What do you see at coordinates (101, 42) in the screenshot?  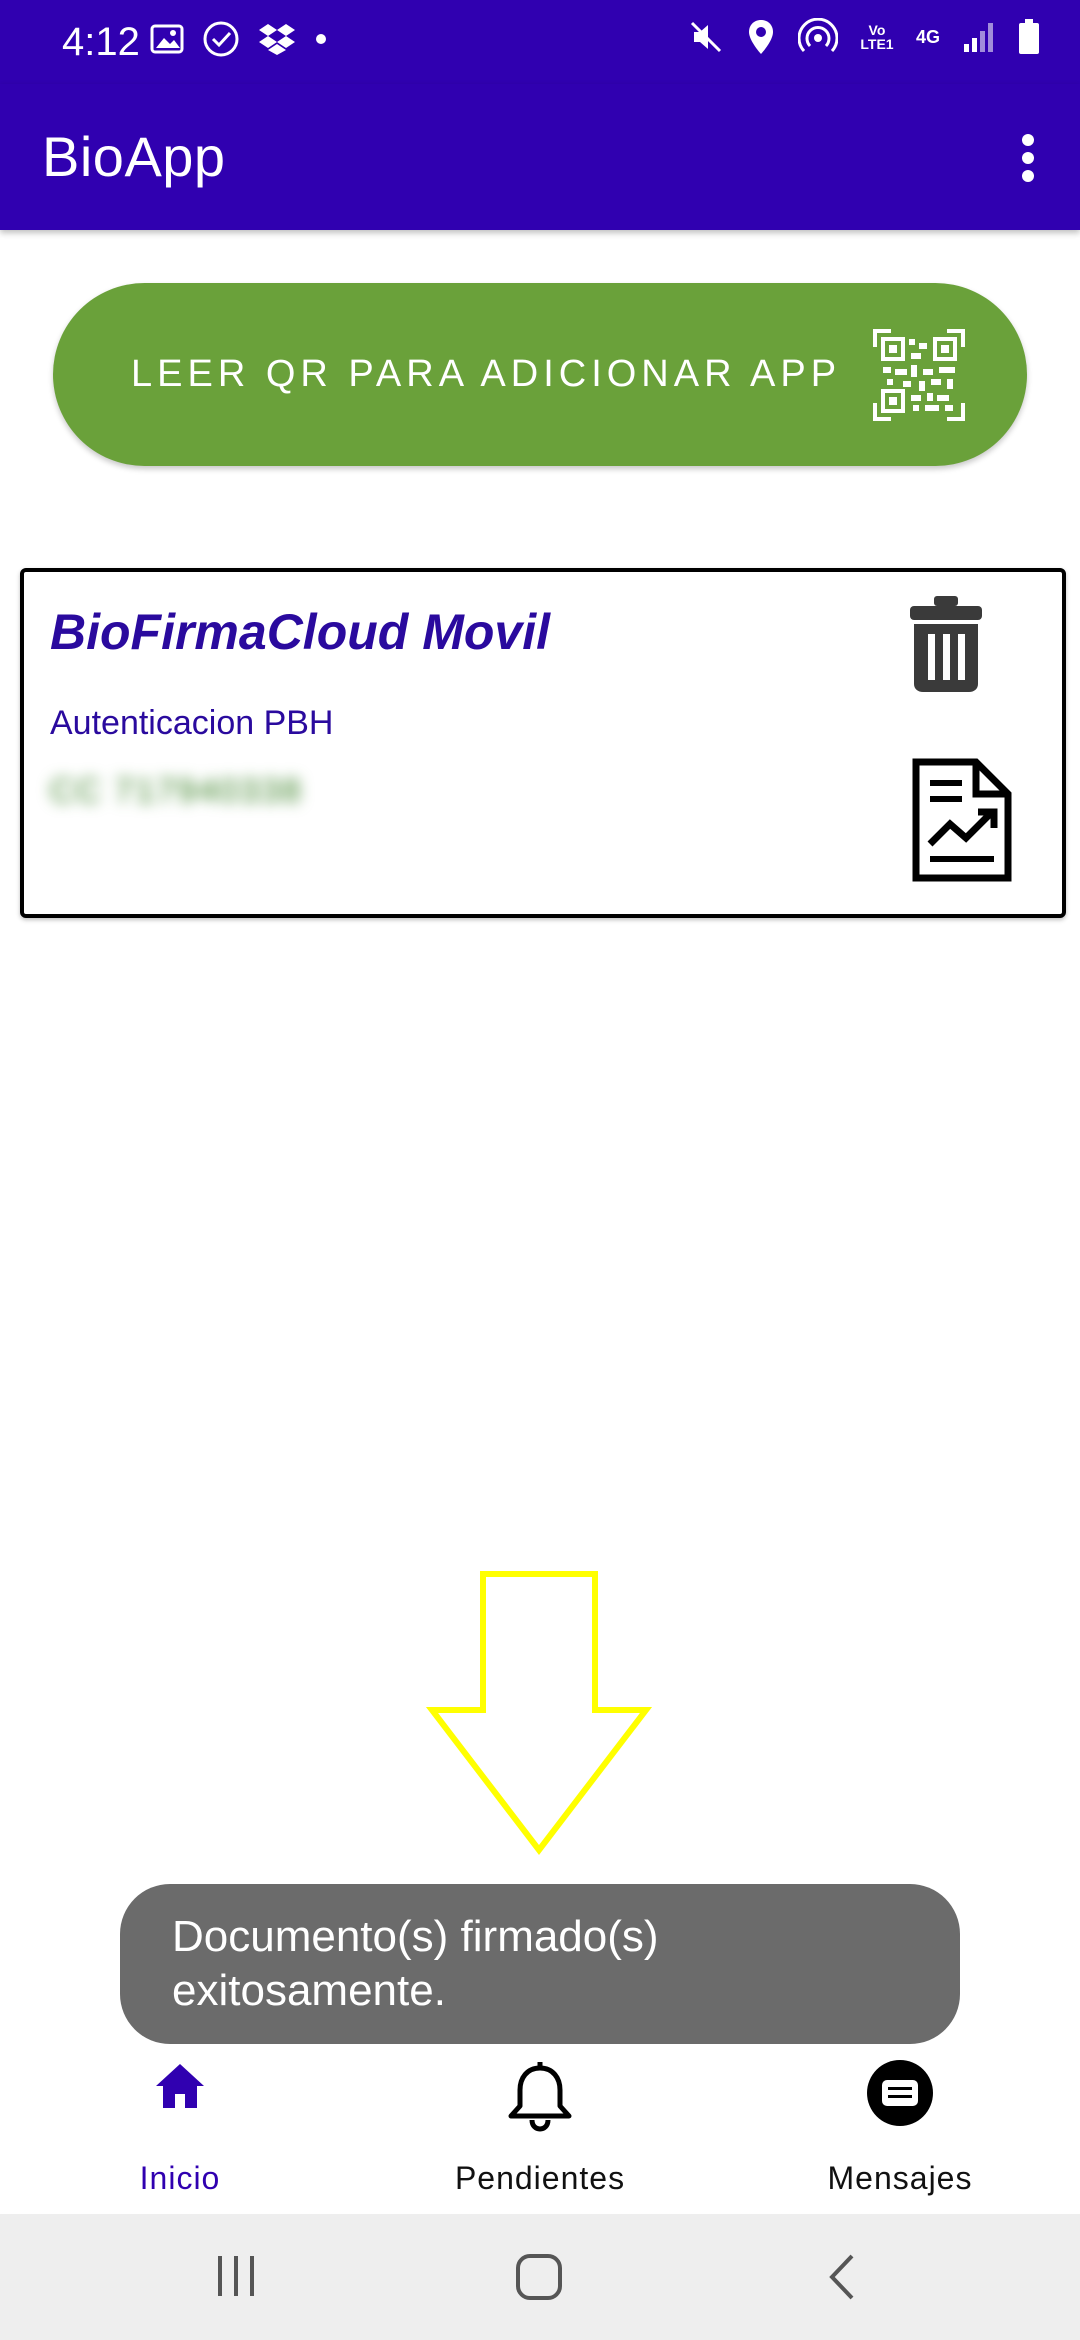 I see `status-time: 4:12` at bounding box center [101, 42].